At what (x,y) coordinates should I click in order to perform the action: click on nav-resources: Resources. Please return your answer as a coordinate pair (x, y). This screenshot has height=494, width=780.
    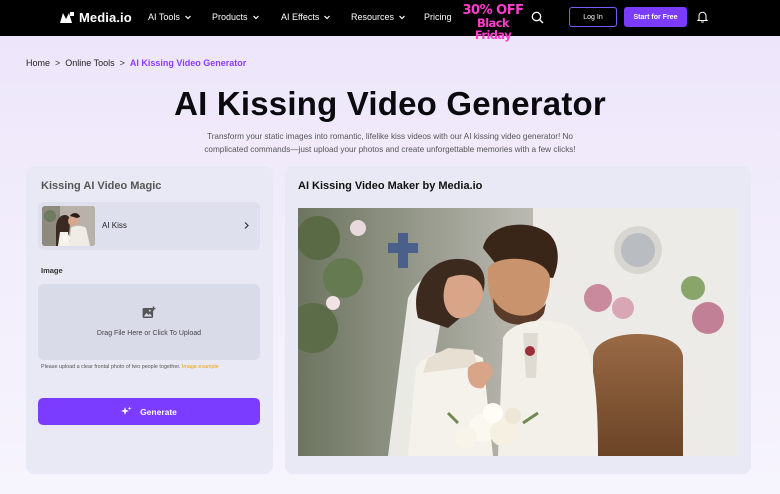
    Looking at the image, I should click on (378, 17).